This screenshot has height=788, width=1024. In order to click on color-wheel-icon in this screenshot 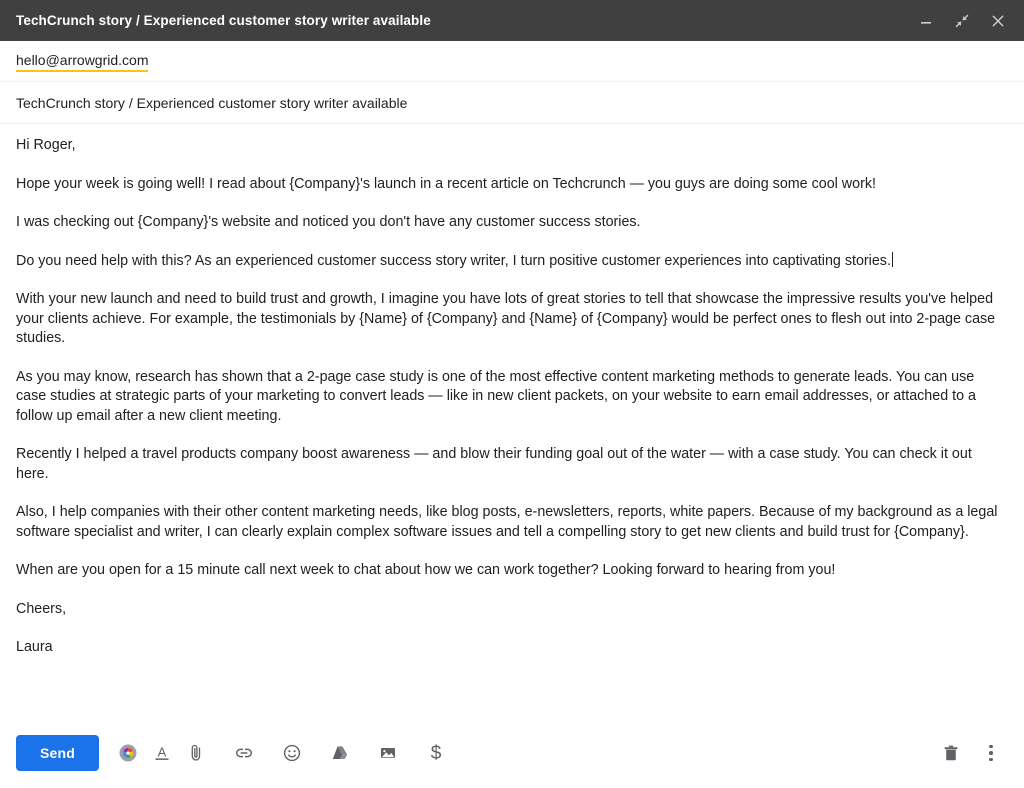, I will do `click(128, 753)`.